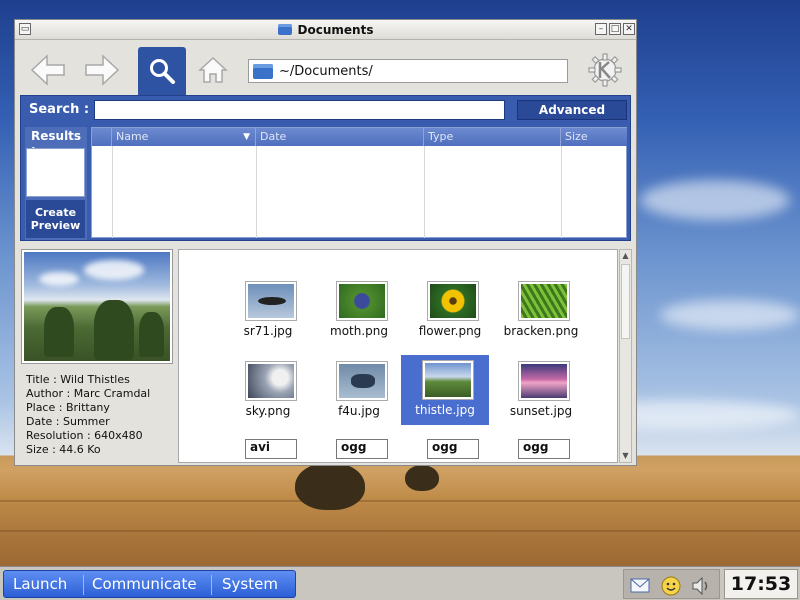 This screenshot has width=800, height=600. I want to click on start-menu-bar: Launch Communicate System, so click(149, 584).